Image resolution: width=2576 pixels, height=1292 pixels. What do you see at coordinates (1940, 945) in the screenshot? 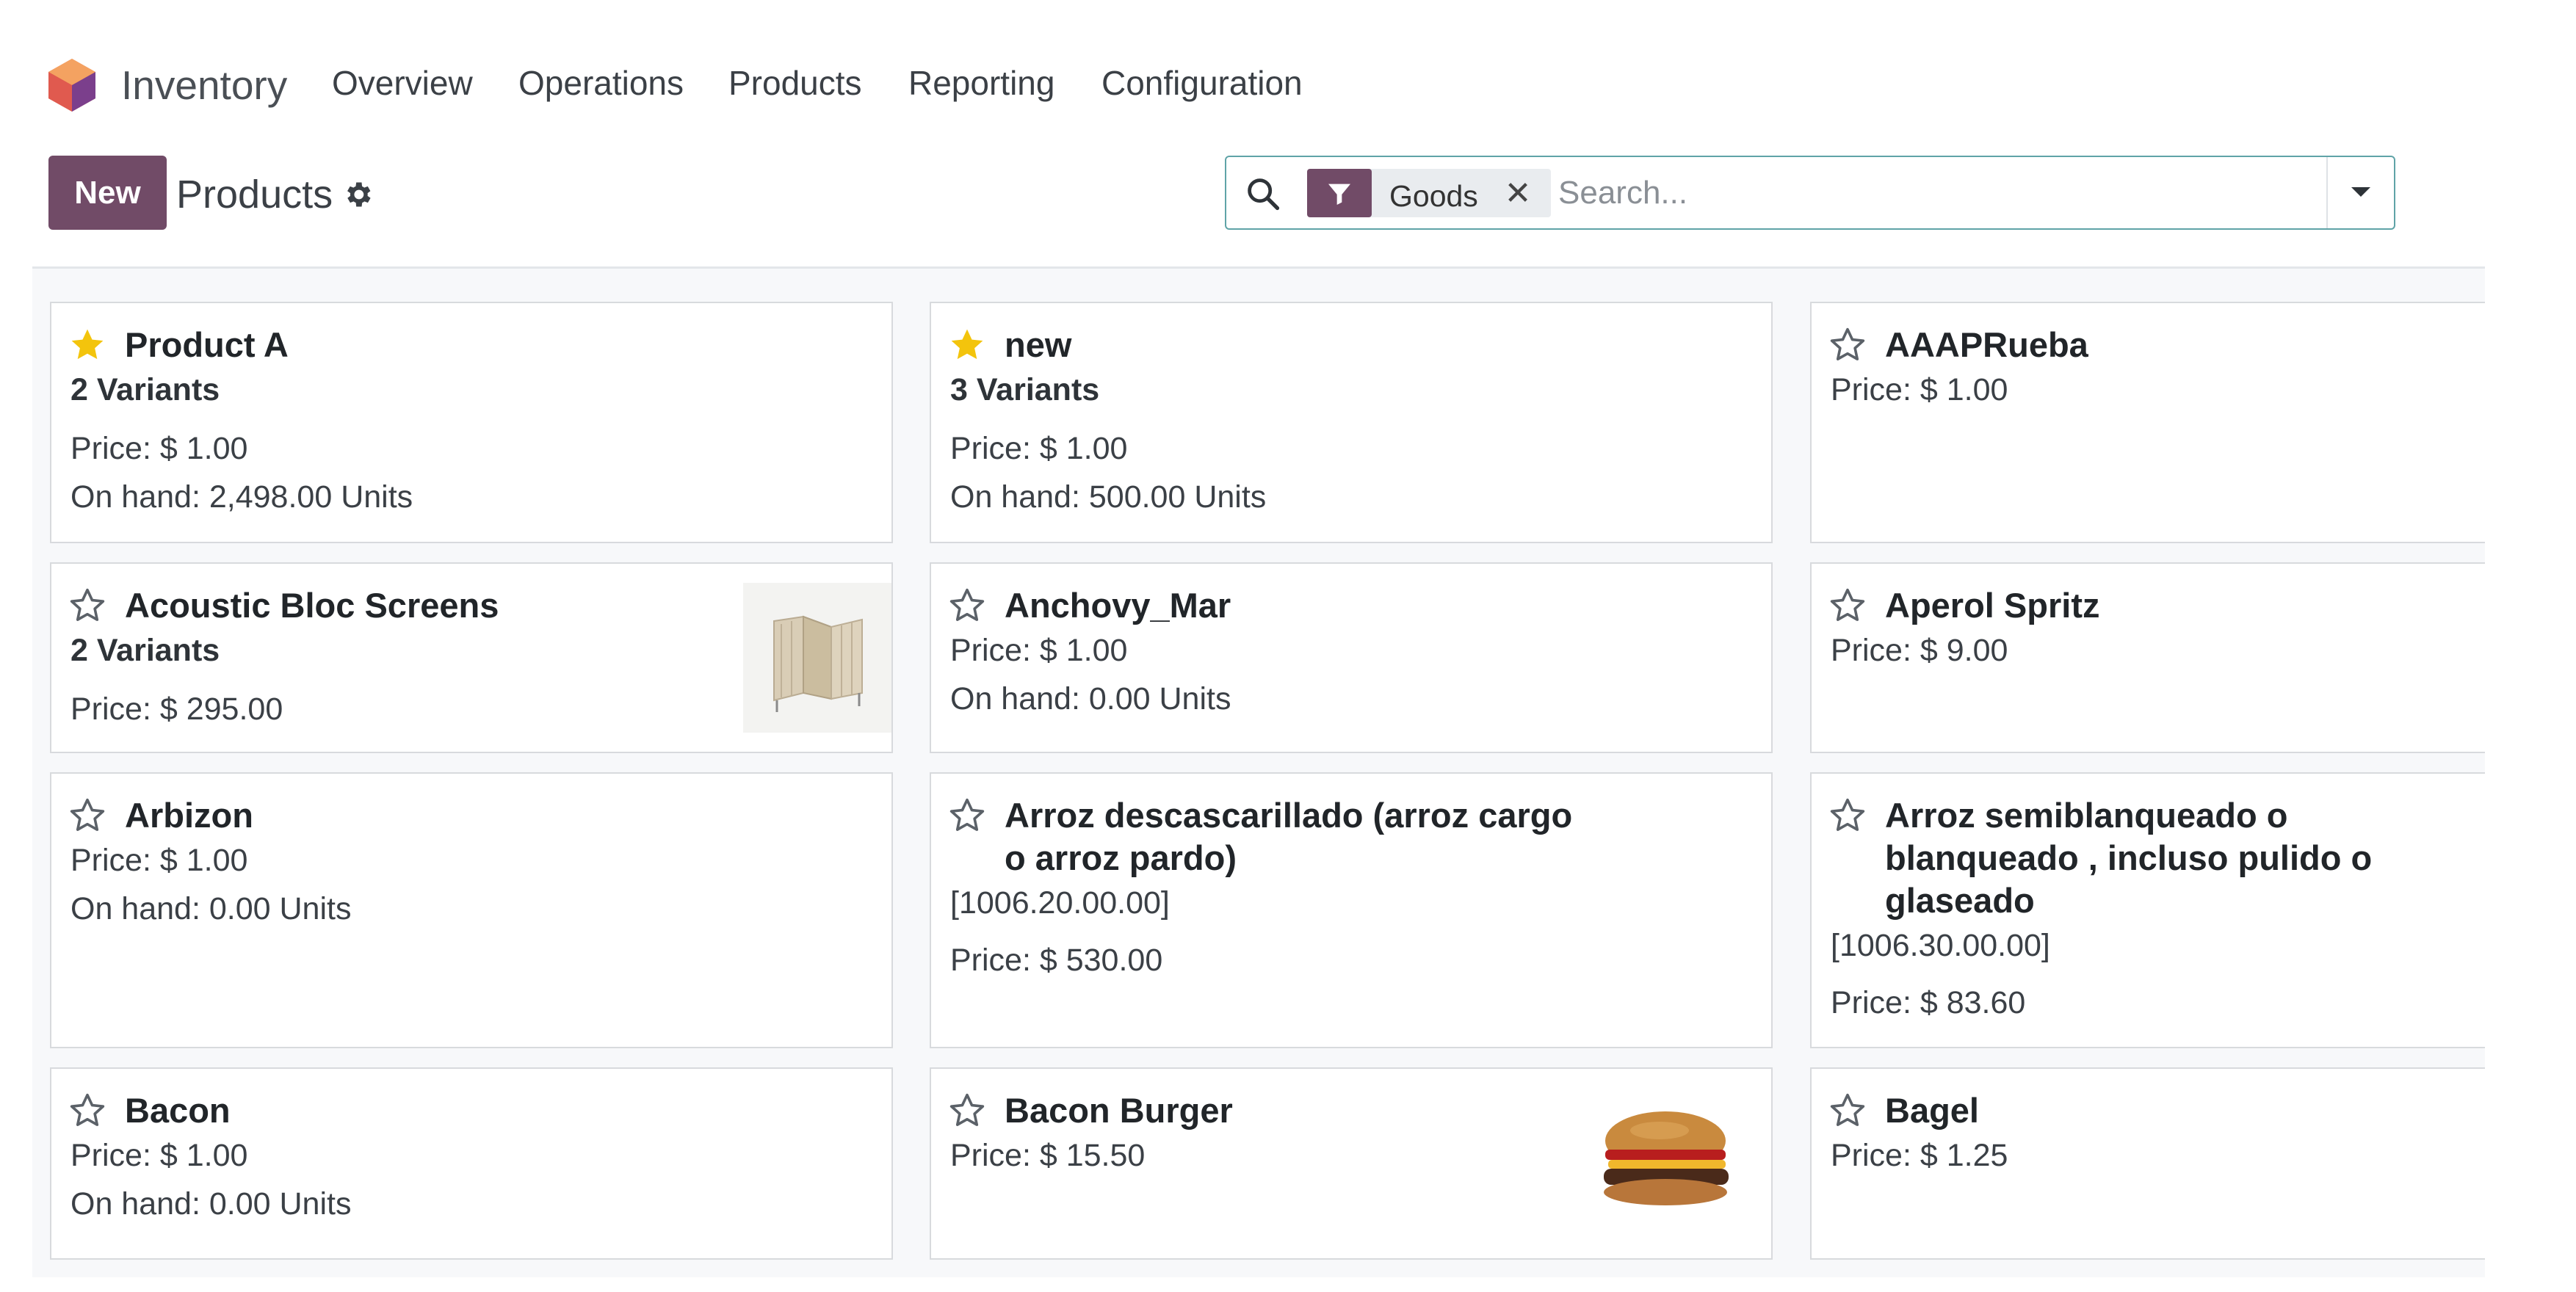
I see `product-code: [1006.30.00.00]` at bounding box center [1940, 945].